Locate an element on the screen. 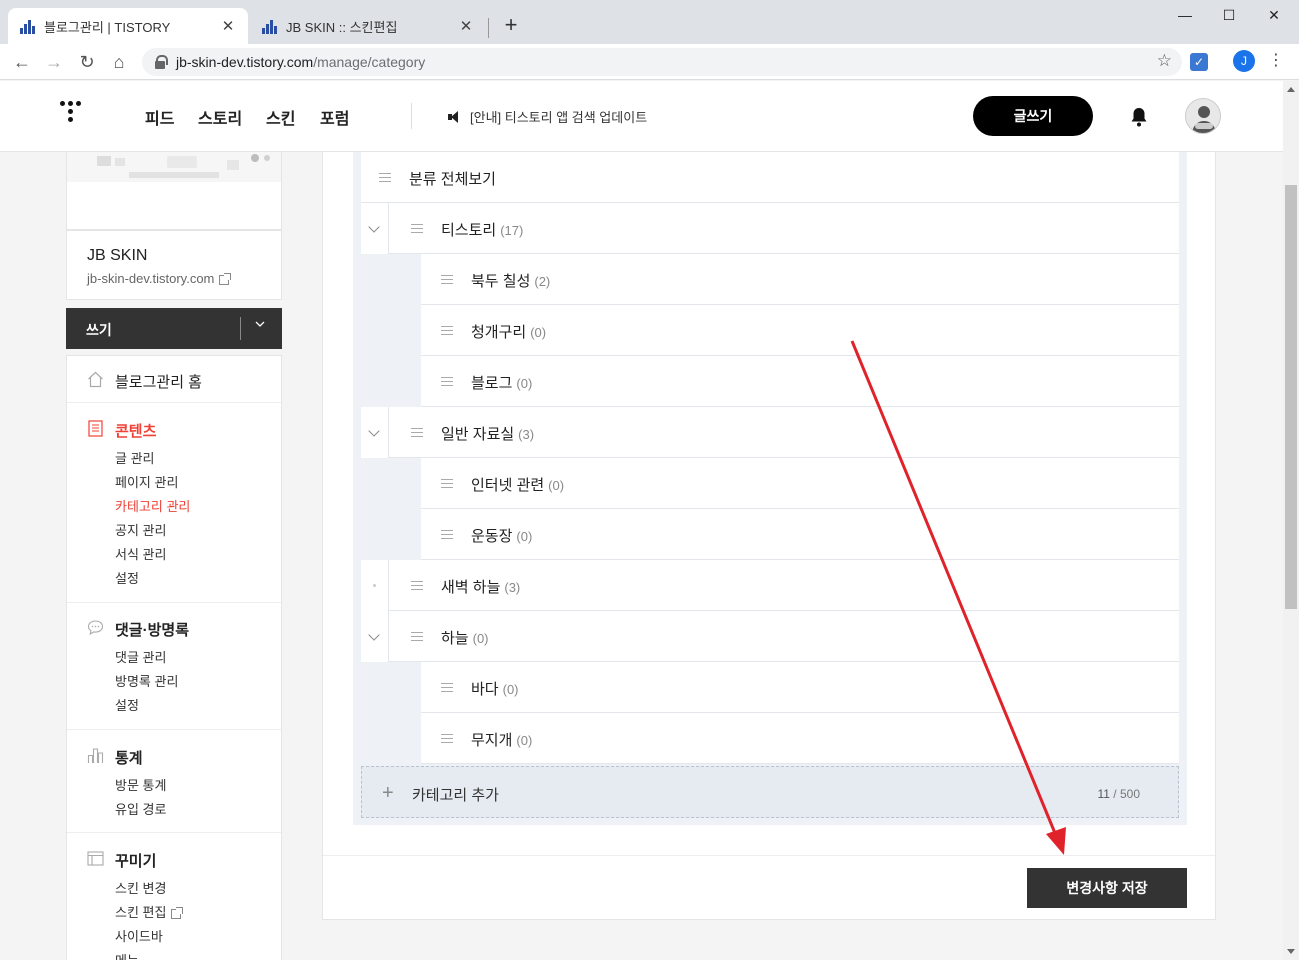 This screenshot has height=960, width=1299. page-scrollbar is located at coordinates (1291, 520).